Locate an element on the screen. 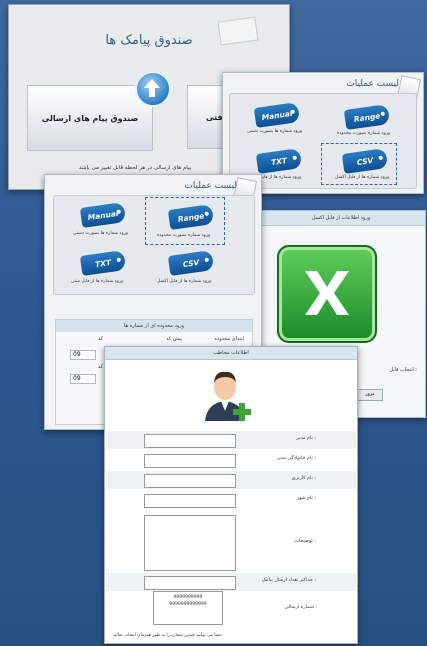 The image size is (427, 646). range-header: ورود محدوده ای از شماره ها is located at coordinates (154, 326).